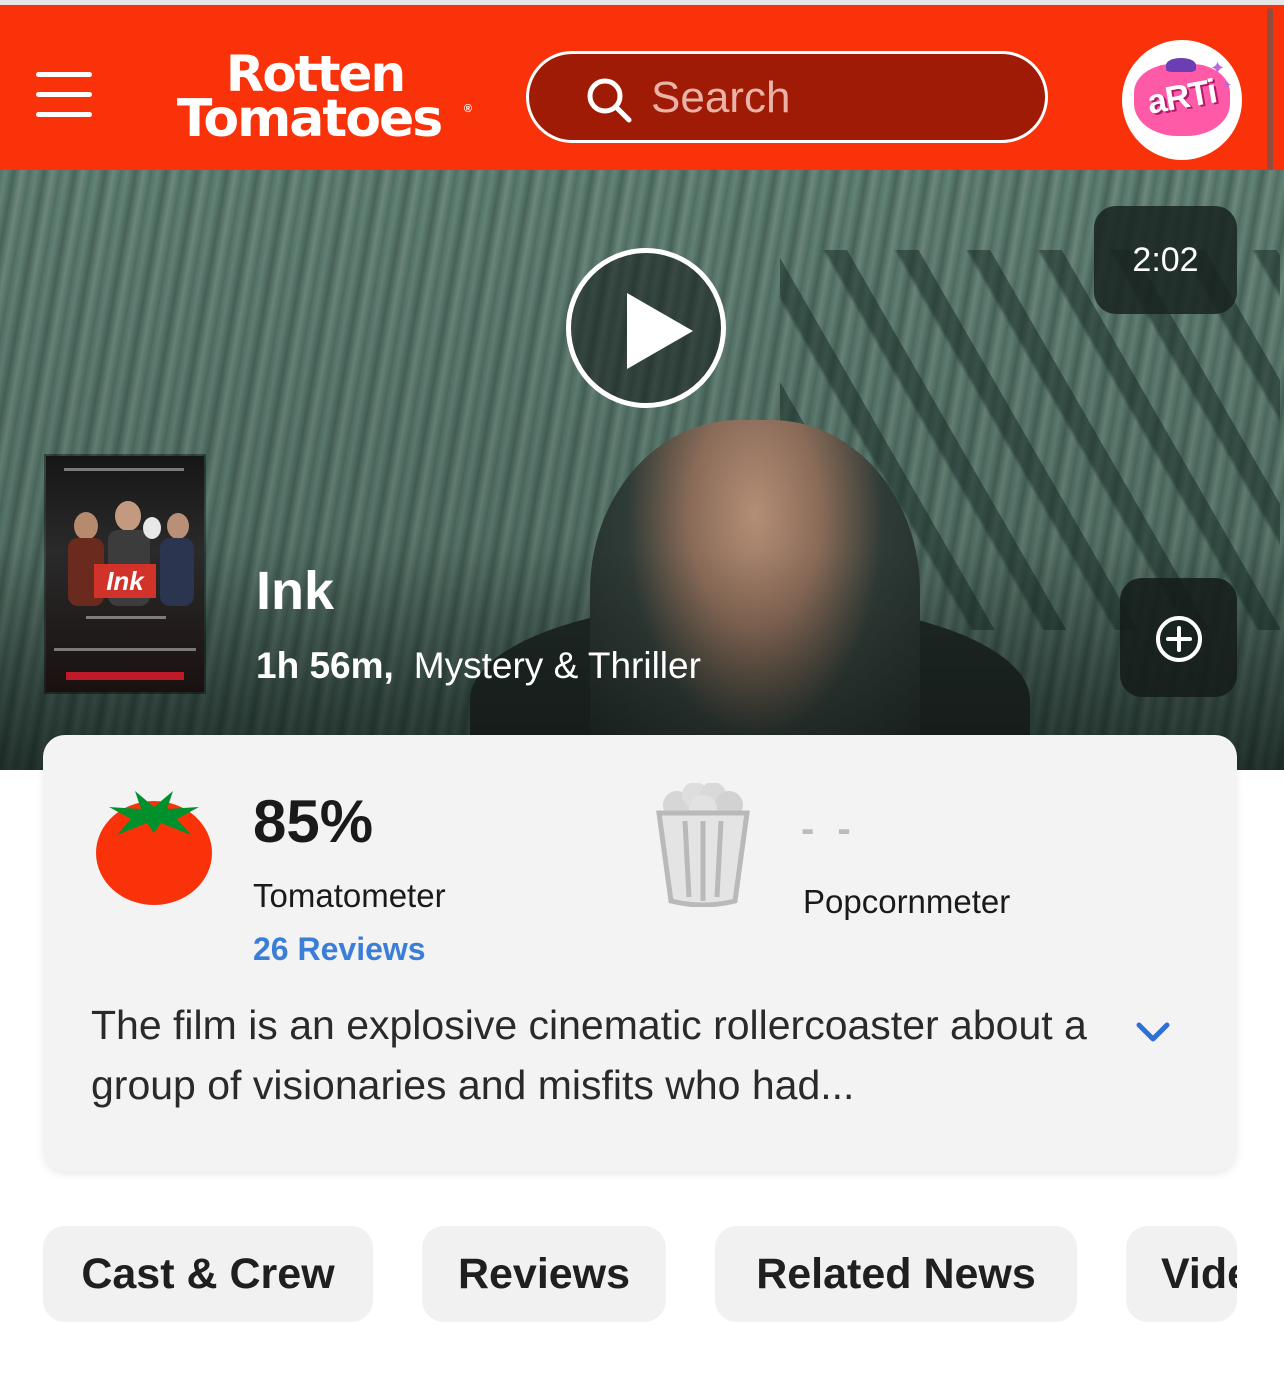  I want to click on poster-release-line, so click(125, 649).